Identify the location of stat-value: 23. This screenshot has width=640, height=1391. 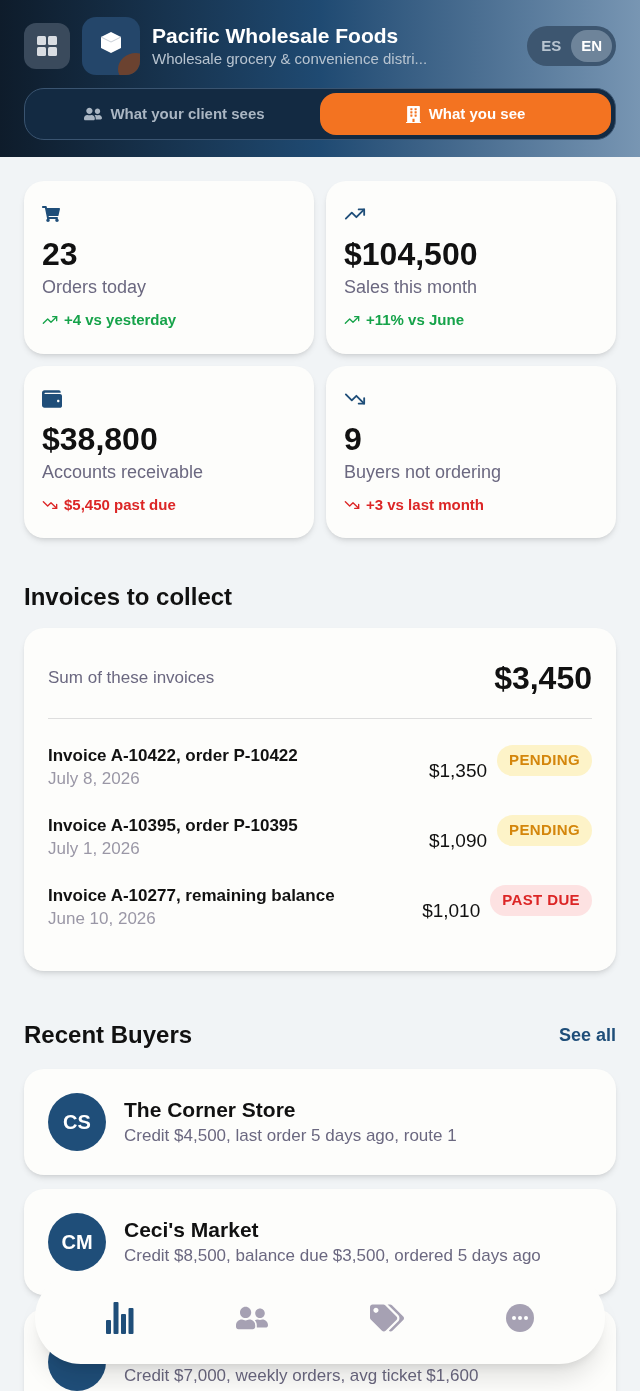
(60, 254).